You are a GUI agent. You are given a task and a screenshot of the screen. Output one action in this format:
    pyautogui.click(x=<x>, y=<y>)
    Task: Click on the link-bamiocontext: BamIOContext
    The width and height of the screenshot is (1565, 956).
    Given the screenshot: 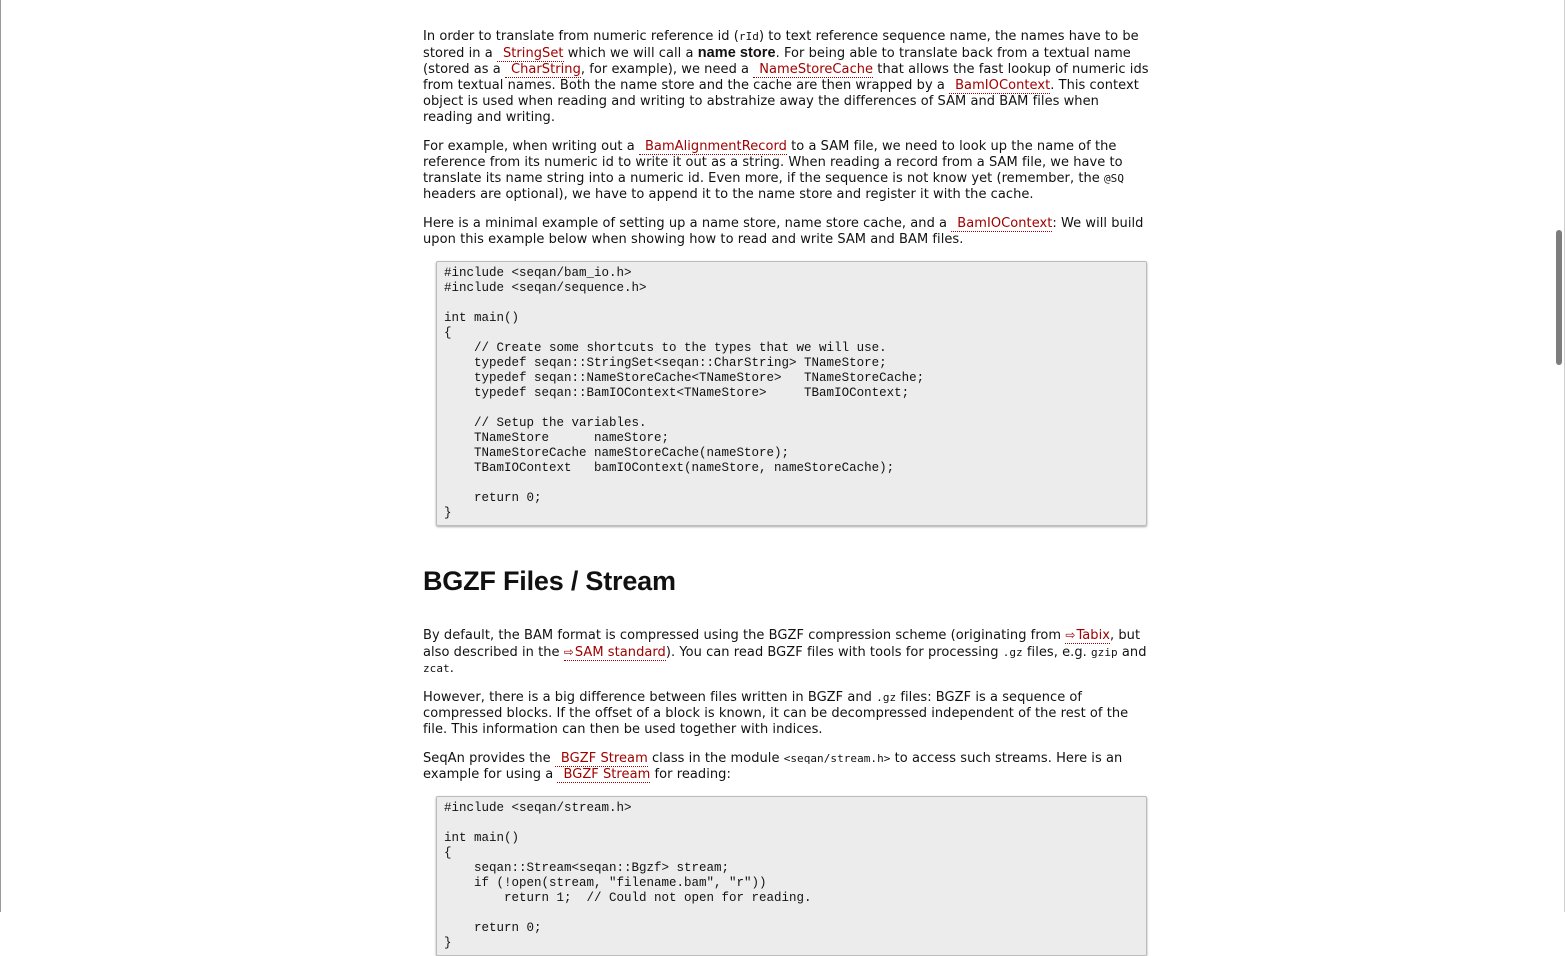 What is the action you would take?
    pyautogui.click(x=1000, y=86)
    